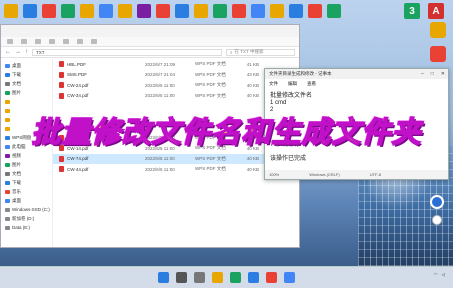  What do you see at coordinates (311, 84) in the screenshot?
I see `menu-view: 查看` at bounding box center [311, 84].